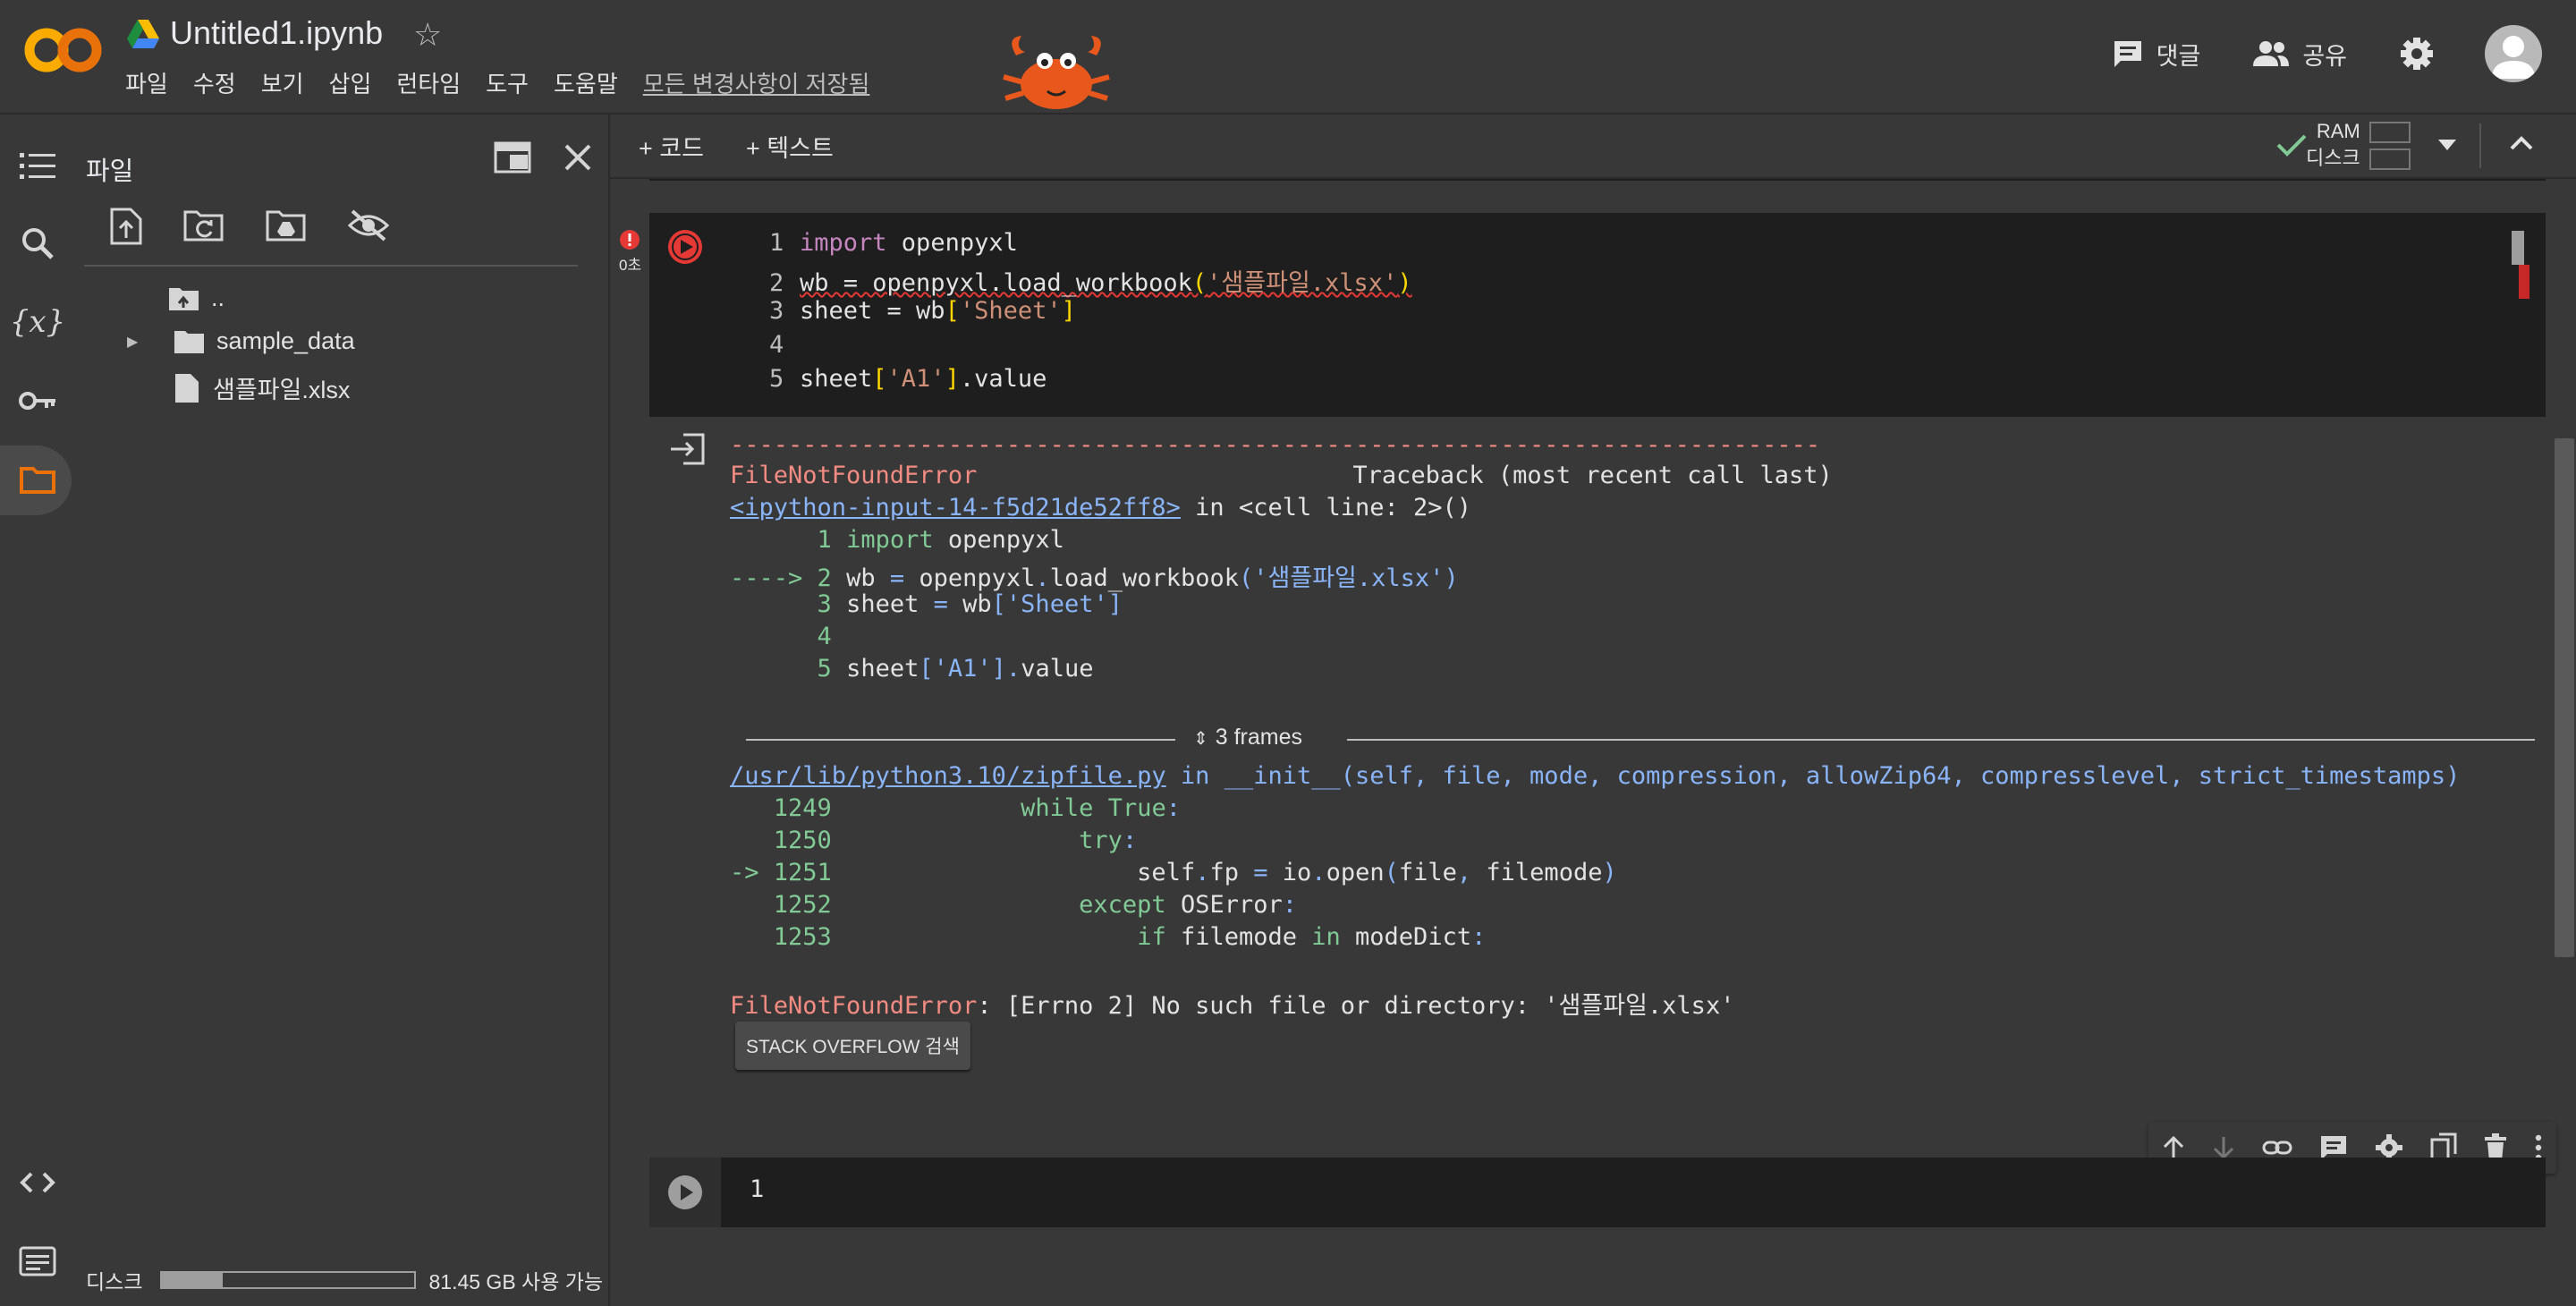 The width and height of the screenshot is (2576, 1306). Describe the element at coordinates (790, 146) in the screenshot. I see `add-text-button: + 텍스트` at that location.